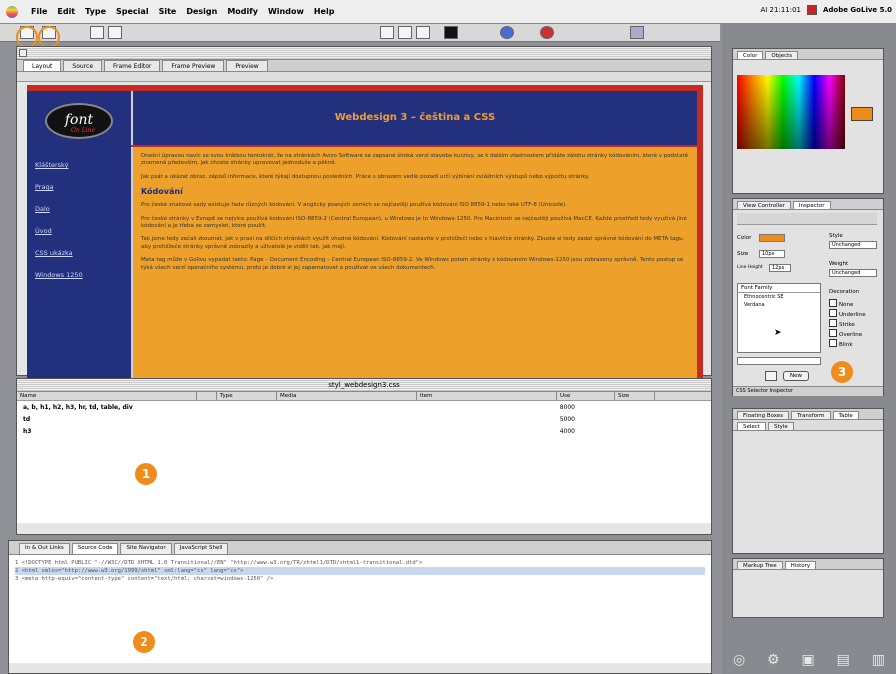 The image size is (896, 674). What do you see at coordinates (364, 385) in the screenshot?
I see `css-titlebar: styl_webdesign3.css` at bounding box center [364, 385].